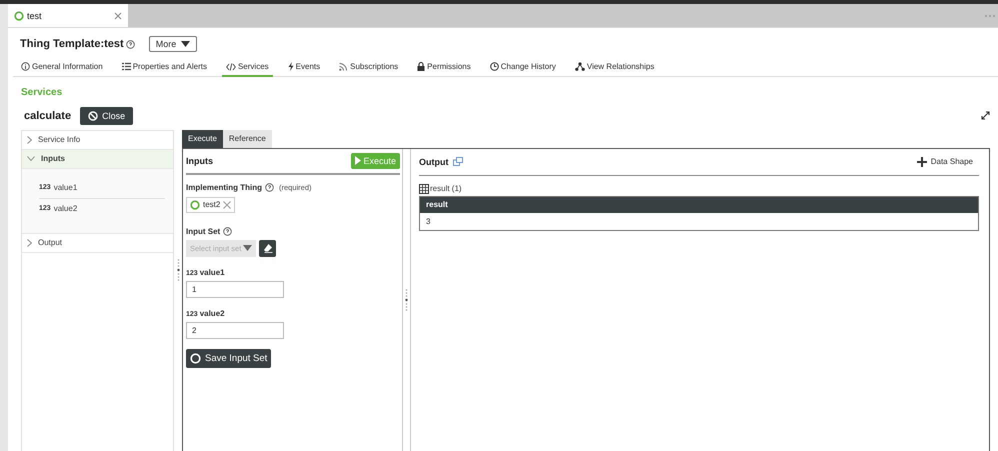  Describe the element at coordinates (62, 68) in the screenshot. I see `nav-tab: General Information` at that location.